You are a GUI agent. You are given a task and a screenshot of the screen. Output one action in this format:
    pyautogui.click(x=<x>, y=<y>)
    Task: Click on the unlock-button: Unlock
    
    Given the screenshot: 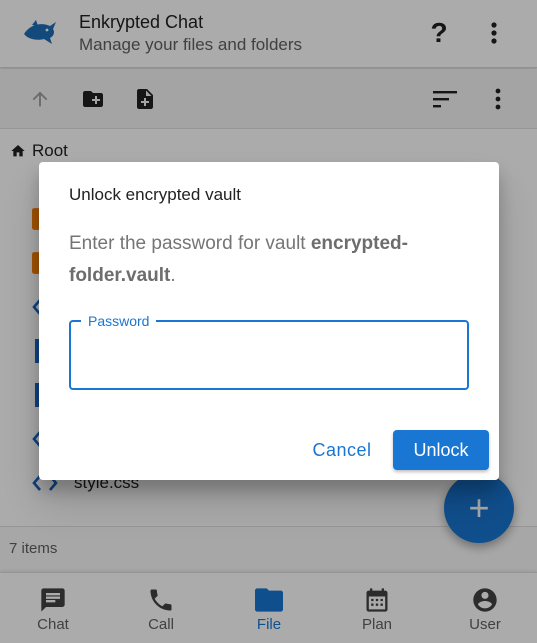 What is the action you would take?
    pyautogui.click(x=441, y=450)
    